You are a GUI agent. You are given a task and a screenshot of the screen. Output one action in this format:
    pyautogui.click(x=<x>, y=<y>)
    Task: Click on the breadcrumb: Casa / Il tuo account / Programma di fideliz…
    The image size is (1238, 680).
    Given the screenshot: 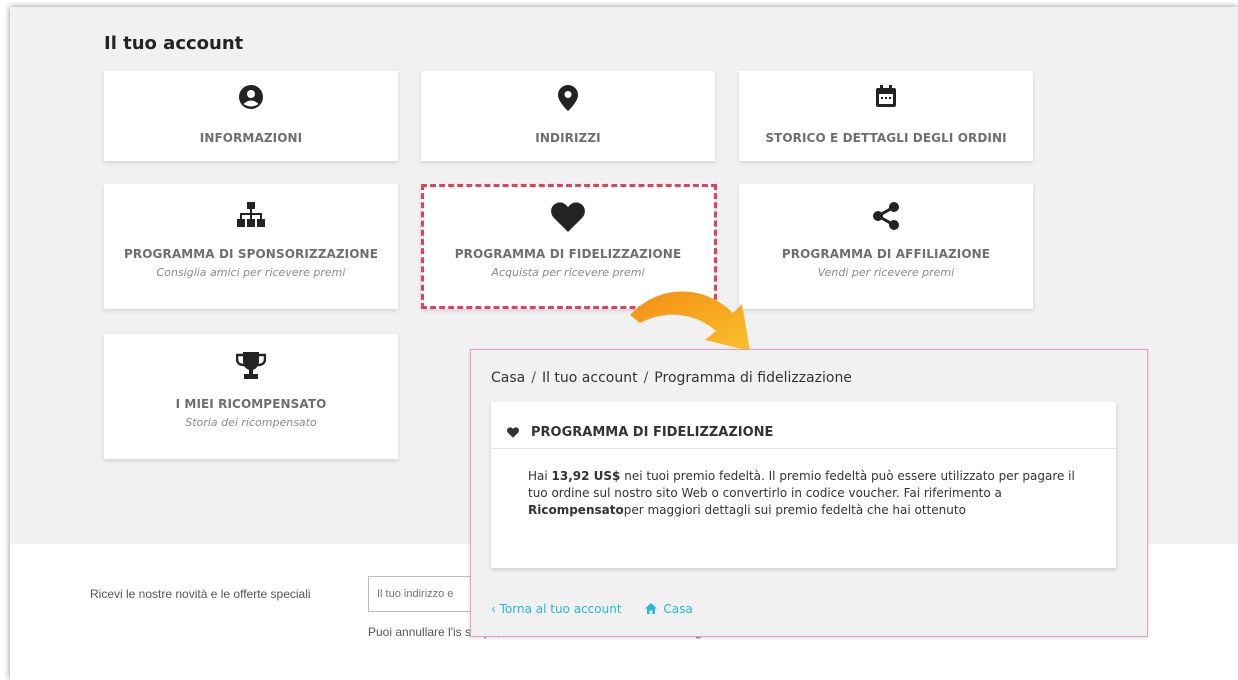 What is the action you would take?
    pyautogui.click(x=671, y=378)
    